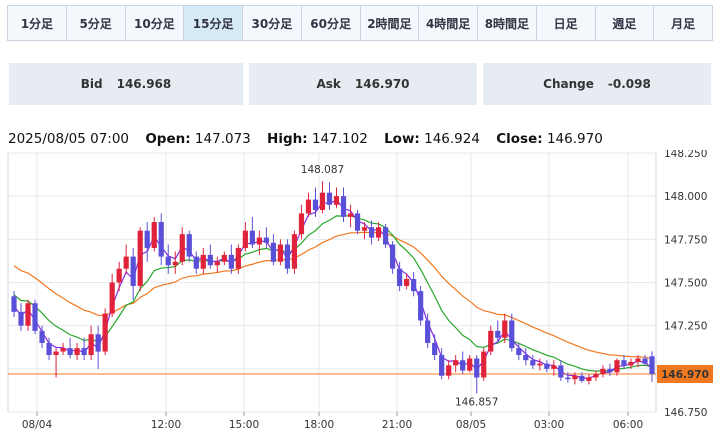  I want to click on timeframe-tab: 4時間足, so click(448, 23).